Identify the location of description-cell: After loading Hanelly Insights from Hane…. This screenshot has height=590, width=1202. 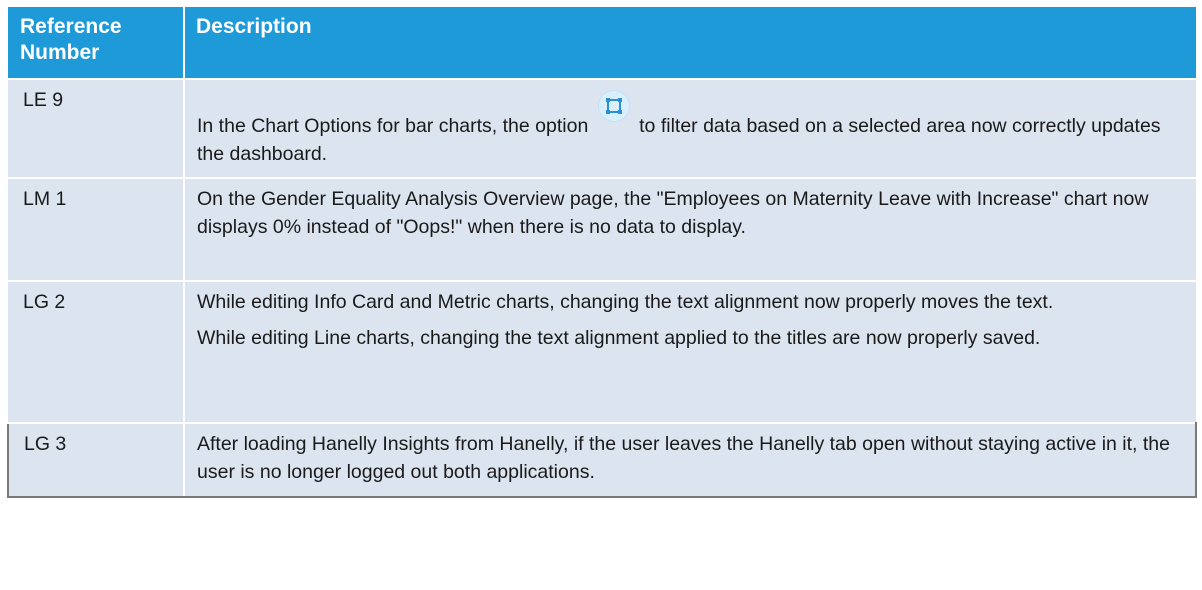
(690, 460).